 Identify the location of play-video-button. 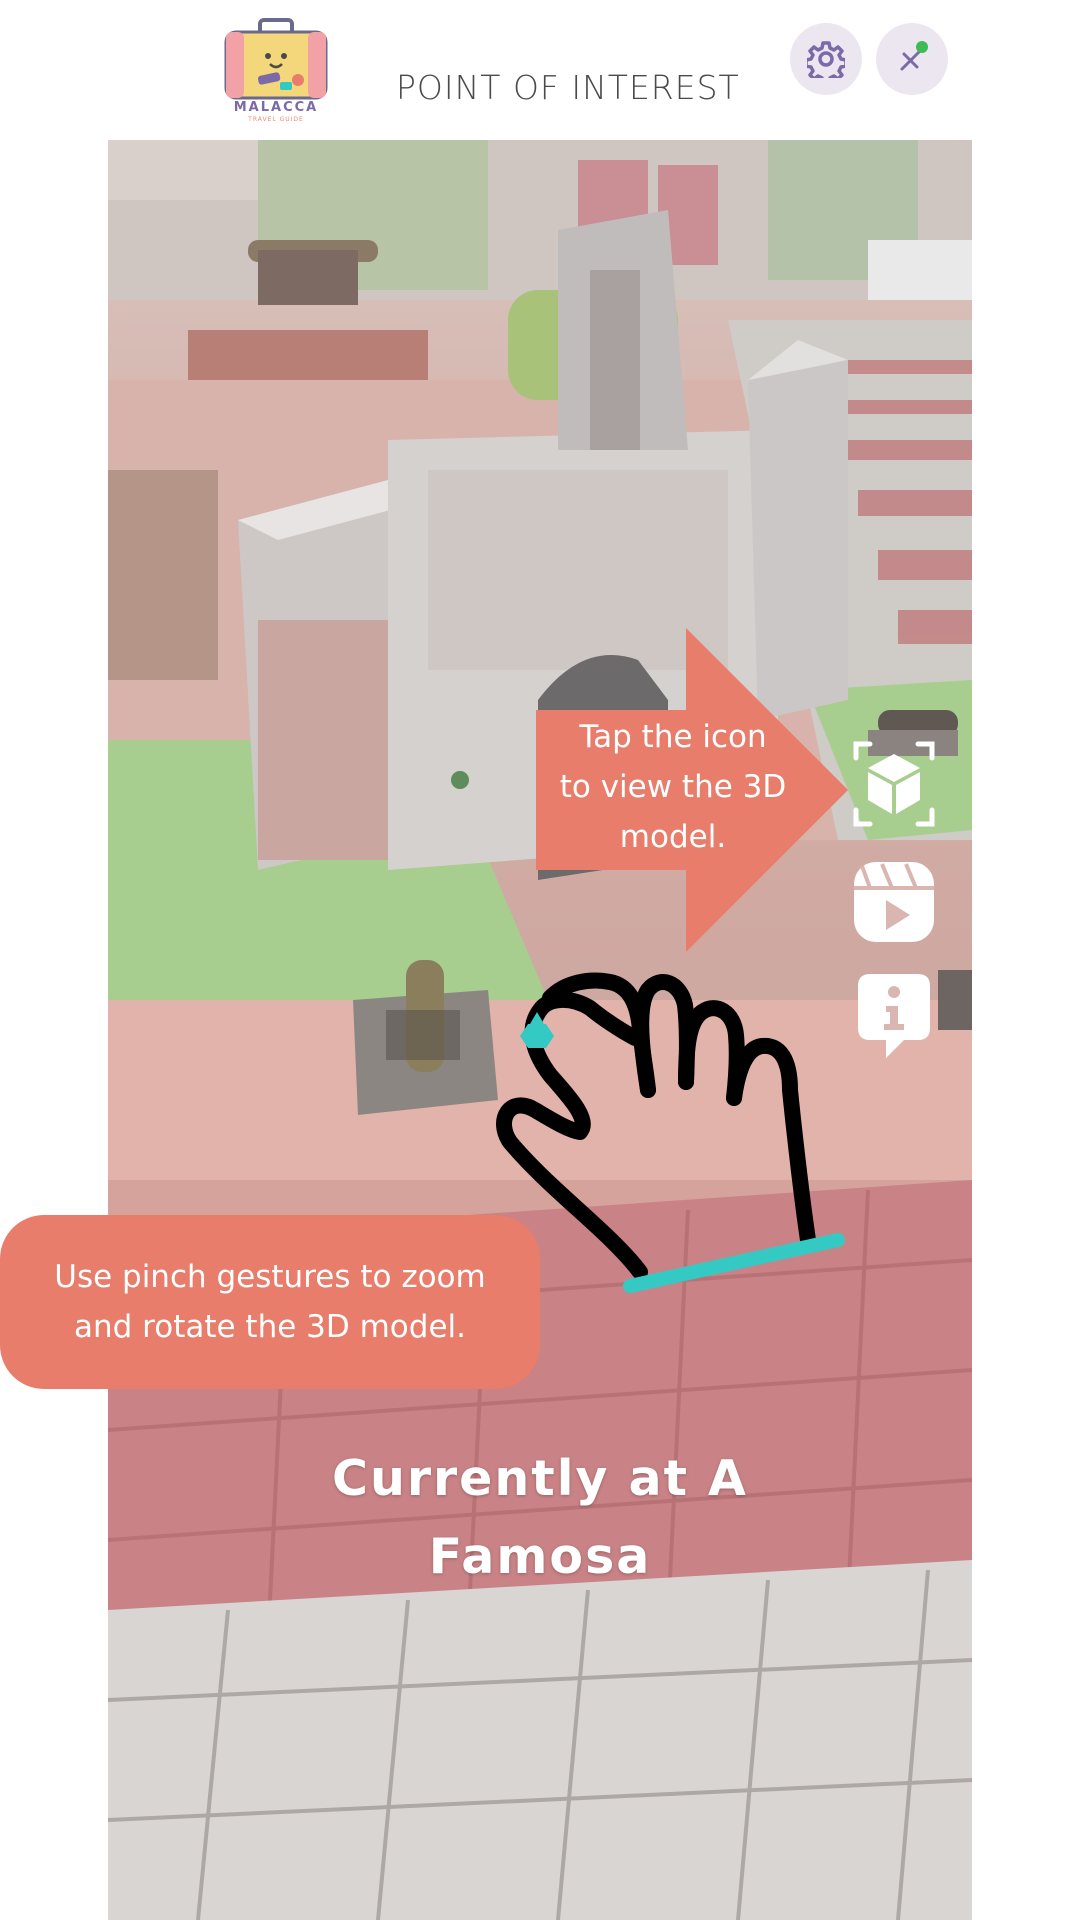
(894, 902).